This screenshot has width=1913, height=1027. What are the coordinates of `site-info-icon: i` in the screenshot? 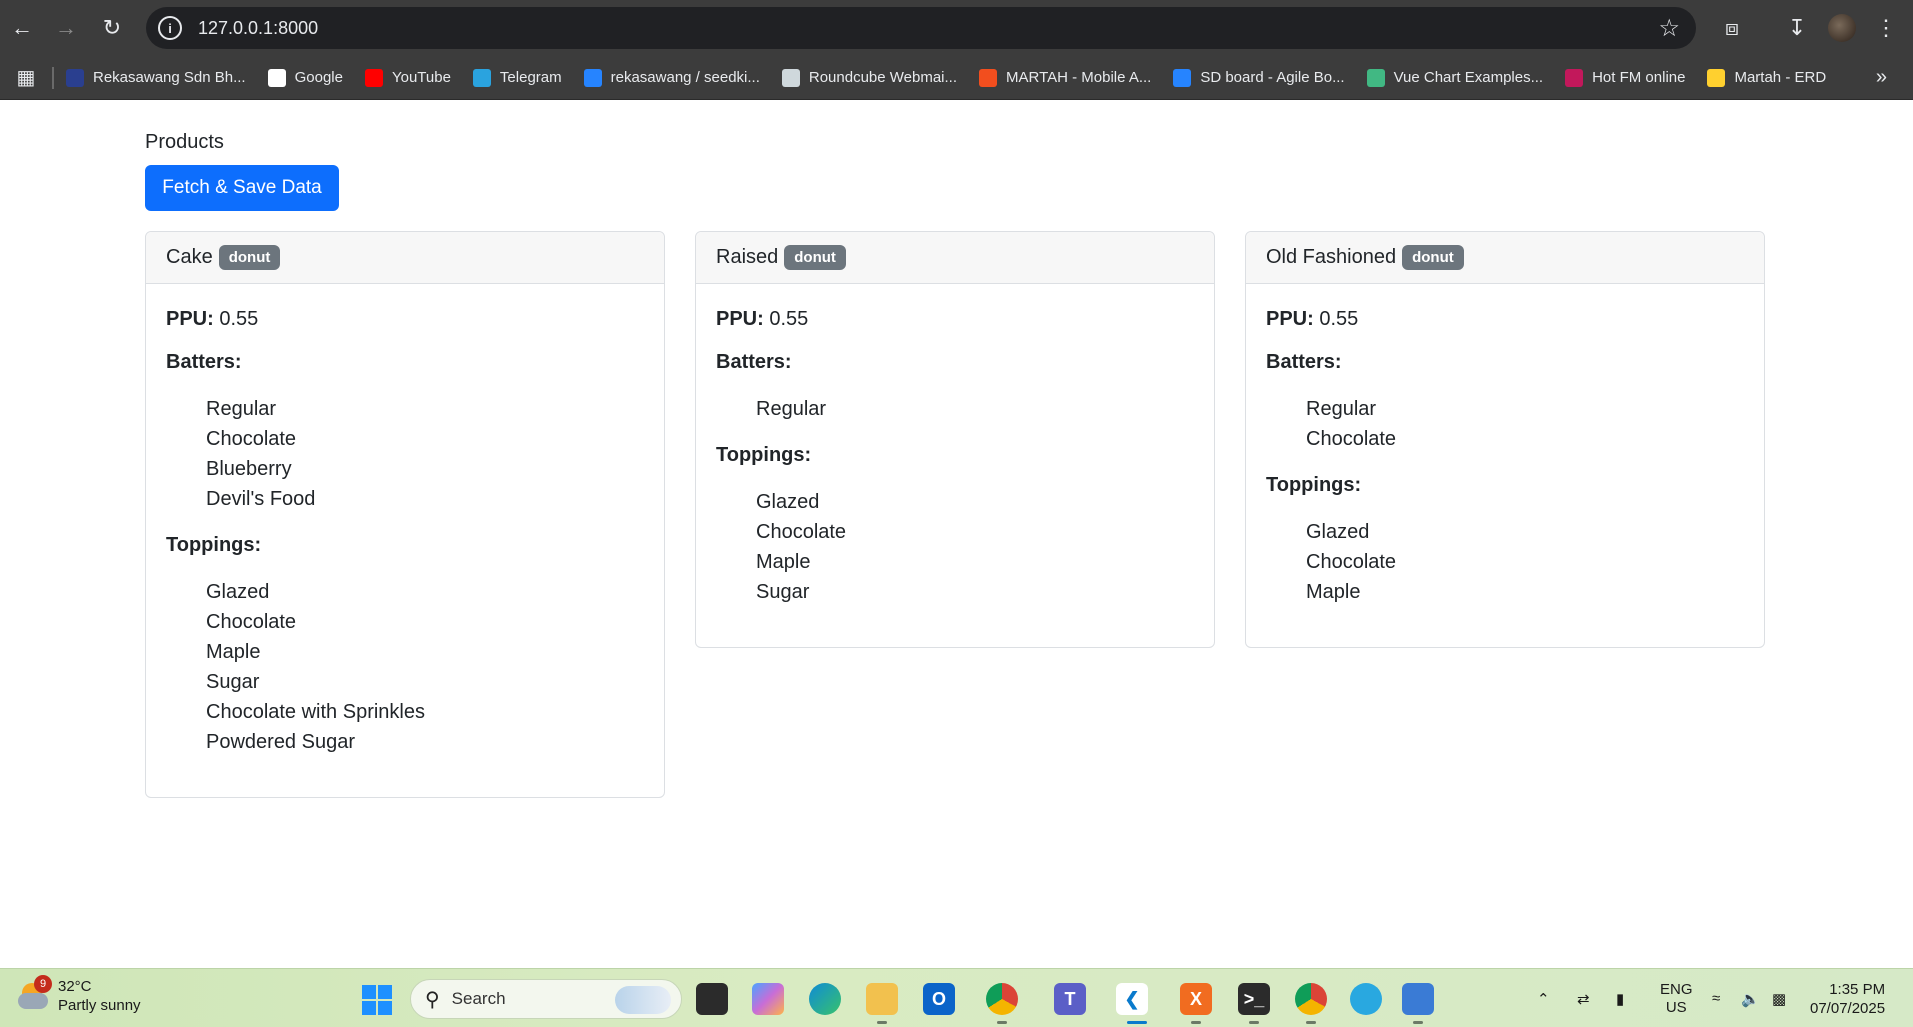 It's located at (170, 28).